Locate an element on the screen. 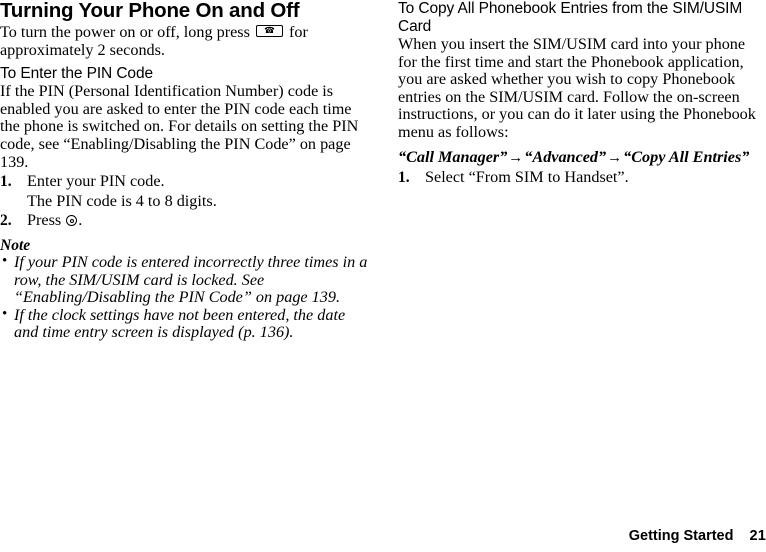 This screenshot has width=766, height=552. step-text: Enter your PIN code. is located at coordinates (96, 181).